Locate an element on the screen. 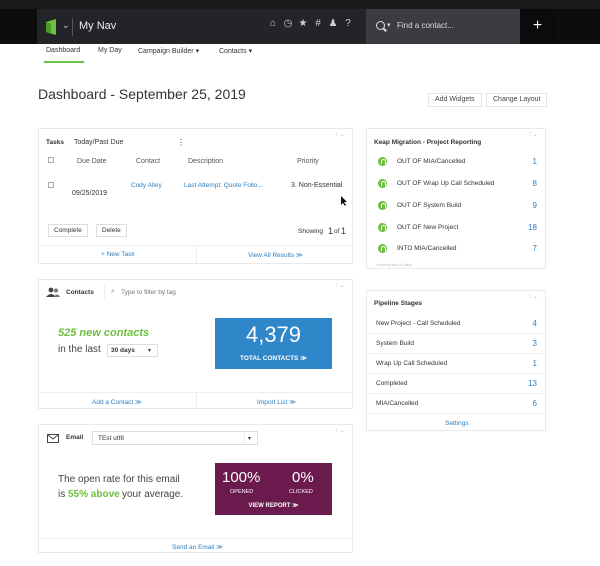  search-icon is located at coordinates (380, 25).